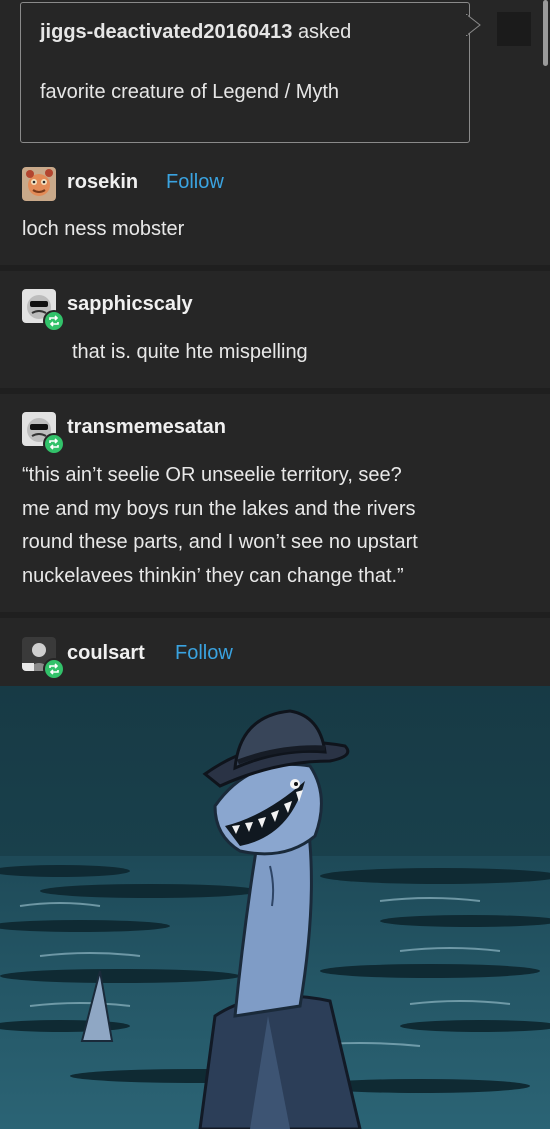 The image size is (550, 1129). What do you see at coordinates (102, 182) in the screenshot?
I see `post-username: rosekin` at bounding box center [102, 182].